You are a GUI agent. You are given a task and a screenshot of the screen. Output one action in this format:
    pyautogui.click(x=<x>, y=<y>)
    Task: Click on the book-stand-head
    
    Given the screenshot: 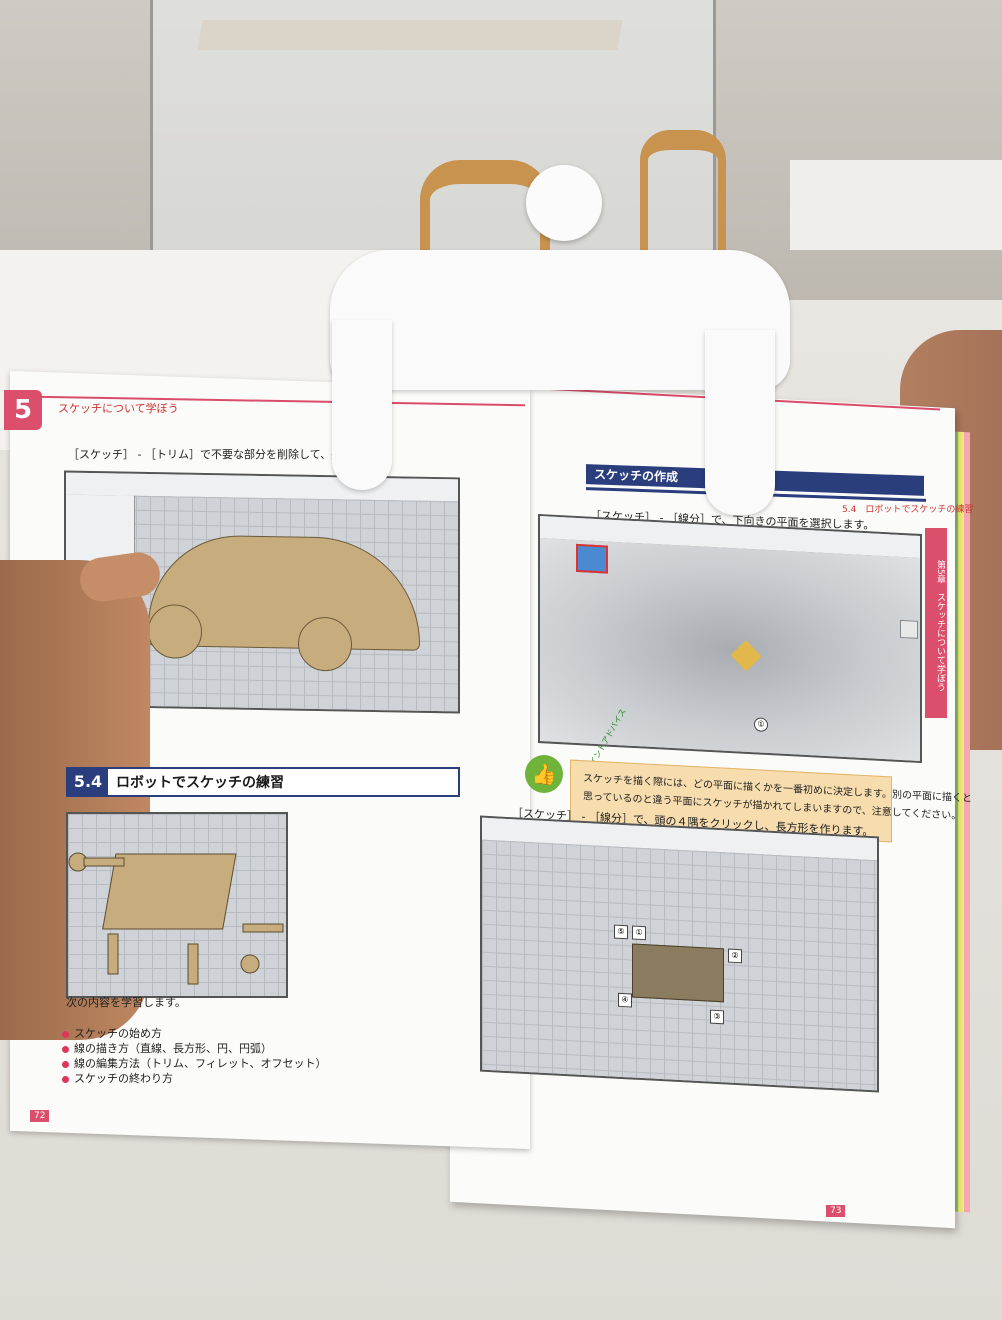 What is the action you would take?
    pyautogui.click(x=564, y=203)
    